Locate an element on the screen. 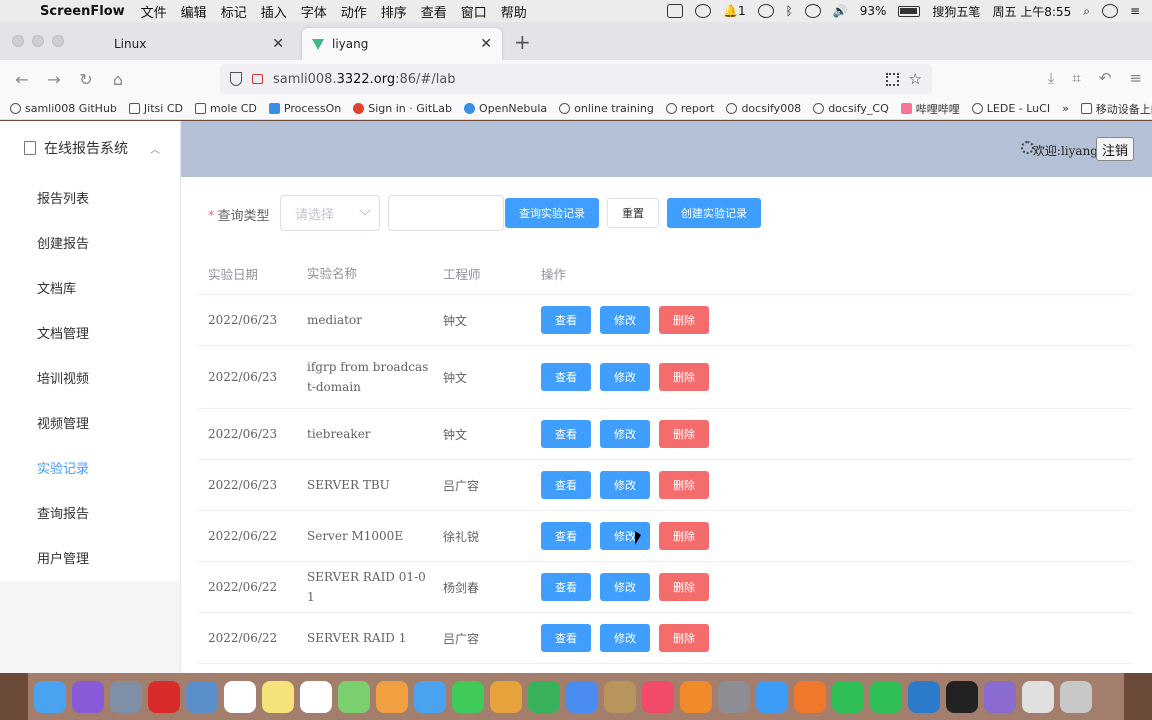 This screenshot has height=720, width=1152. bookmark-docsify008: docsify008 is located at coordinates (763, 108).